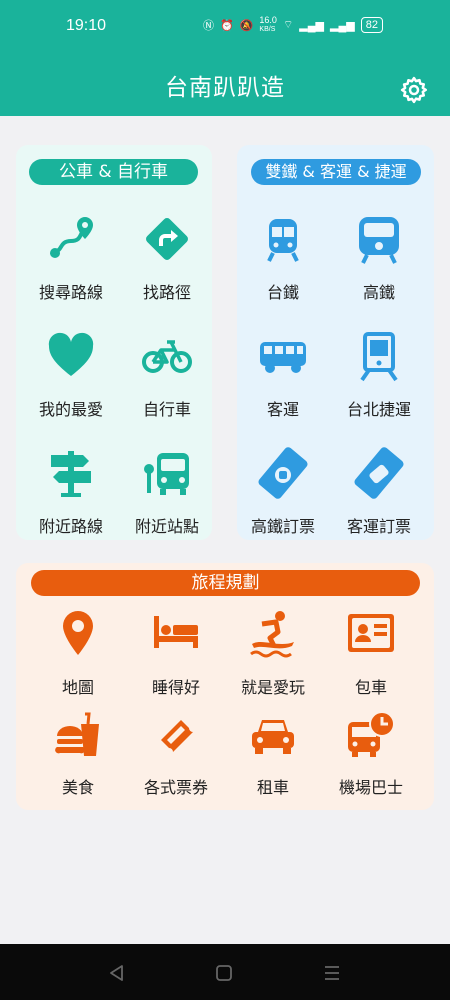 Image resolution: width=450 pixels, height=1000 pixels. Describe the element at coordinates (77, 787) in the screenshot. I see `item-label: 美食` at that location.